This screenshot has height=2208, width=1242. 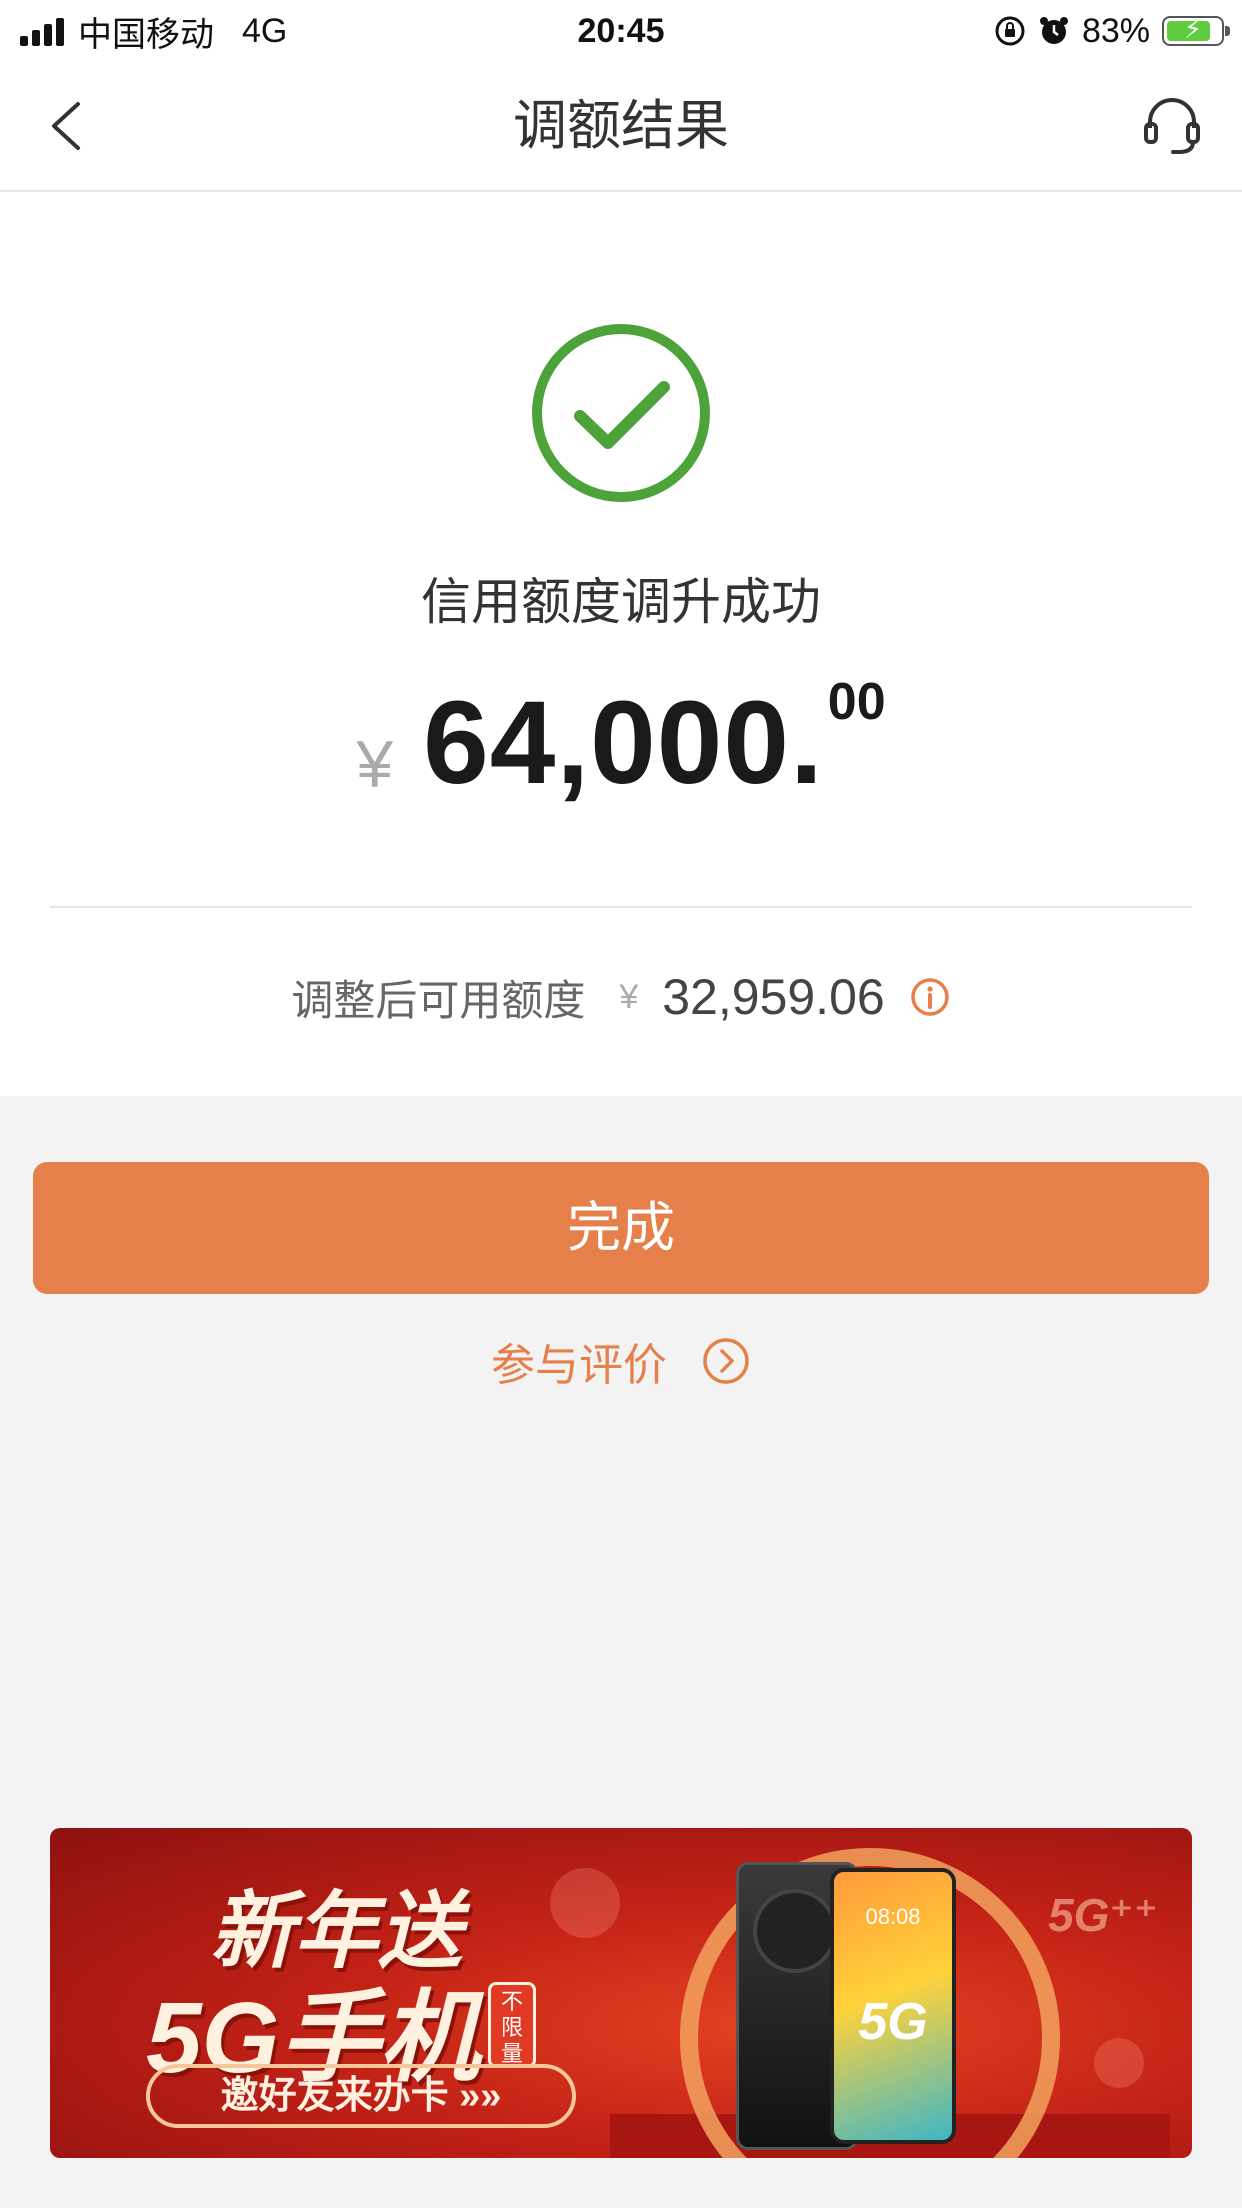 I want to click on done-button: 完成, so click(x=621, y=1228).